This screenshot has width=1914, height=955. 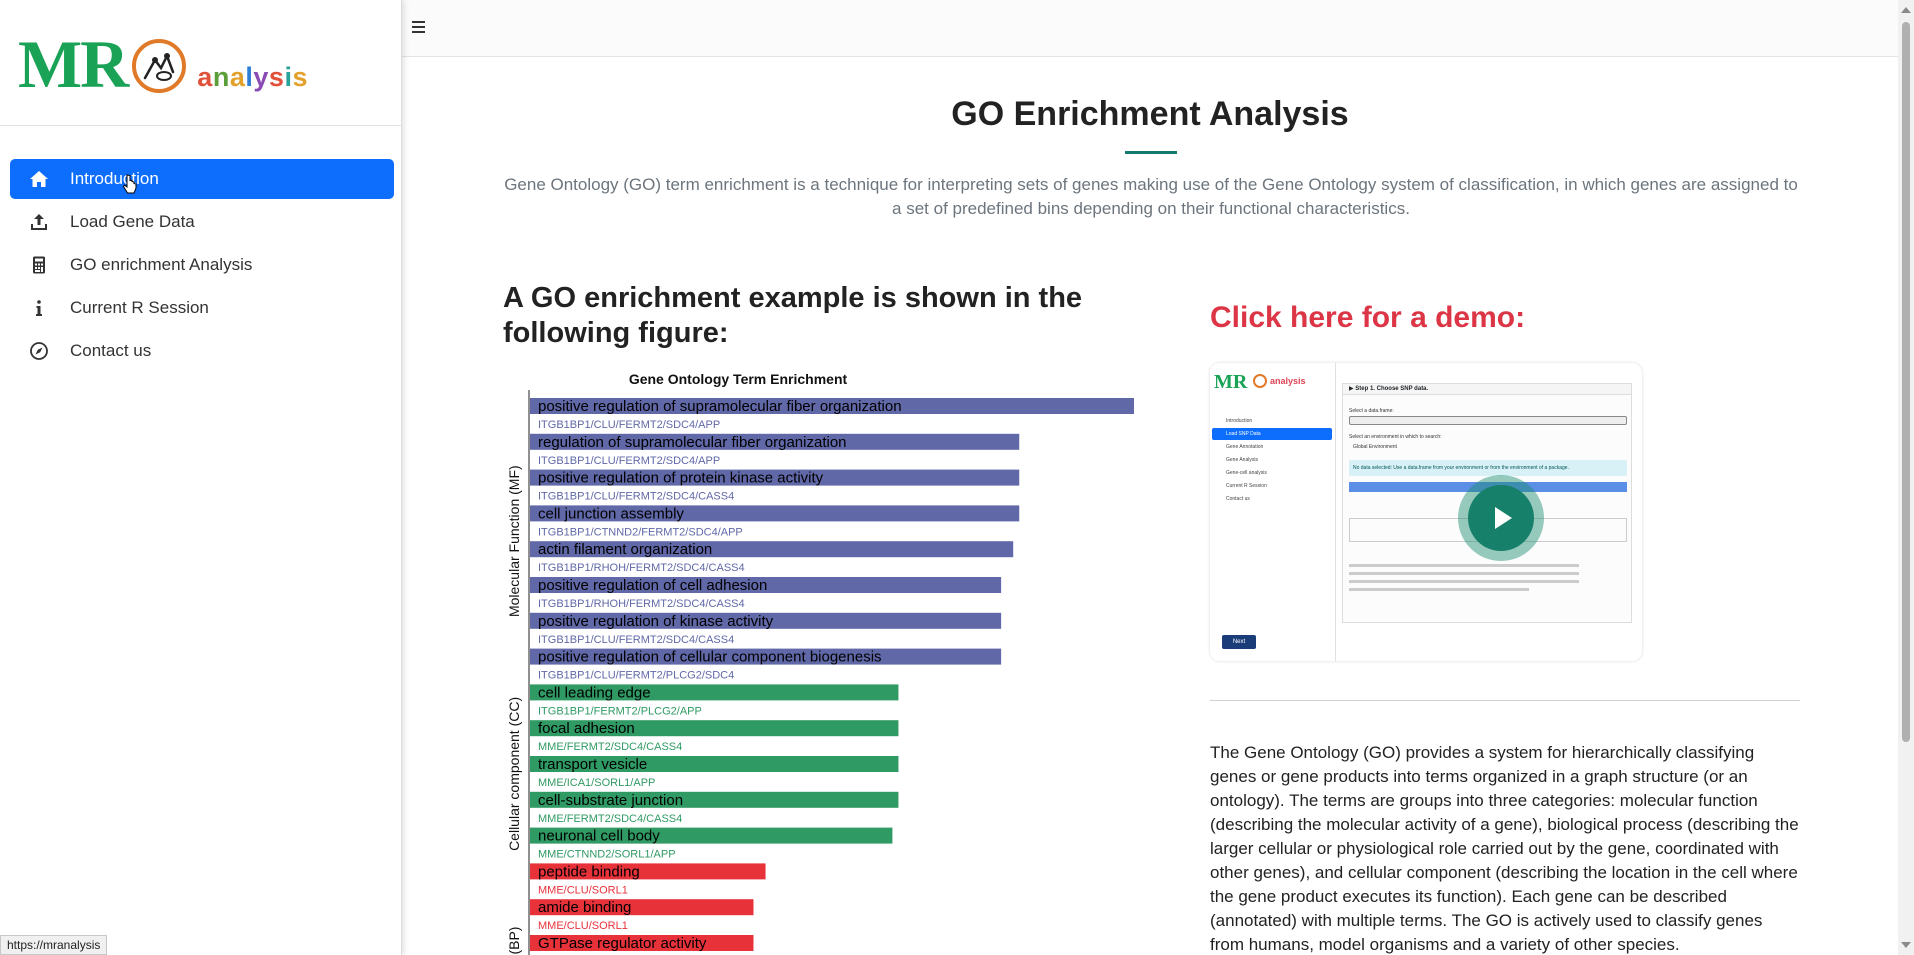 What do you see at coordinates (1288, 381) in the screenshot?
I see `demo-logo-analysis: analysis` at bounding box center [1288, 381].